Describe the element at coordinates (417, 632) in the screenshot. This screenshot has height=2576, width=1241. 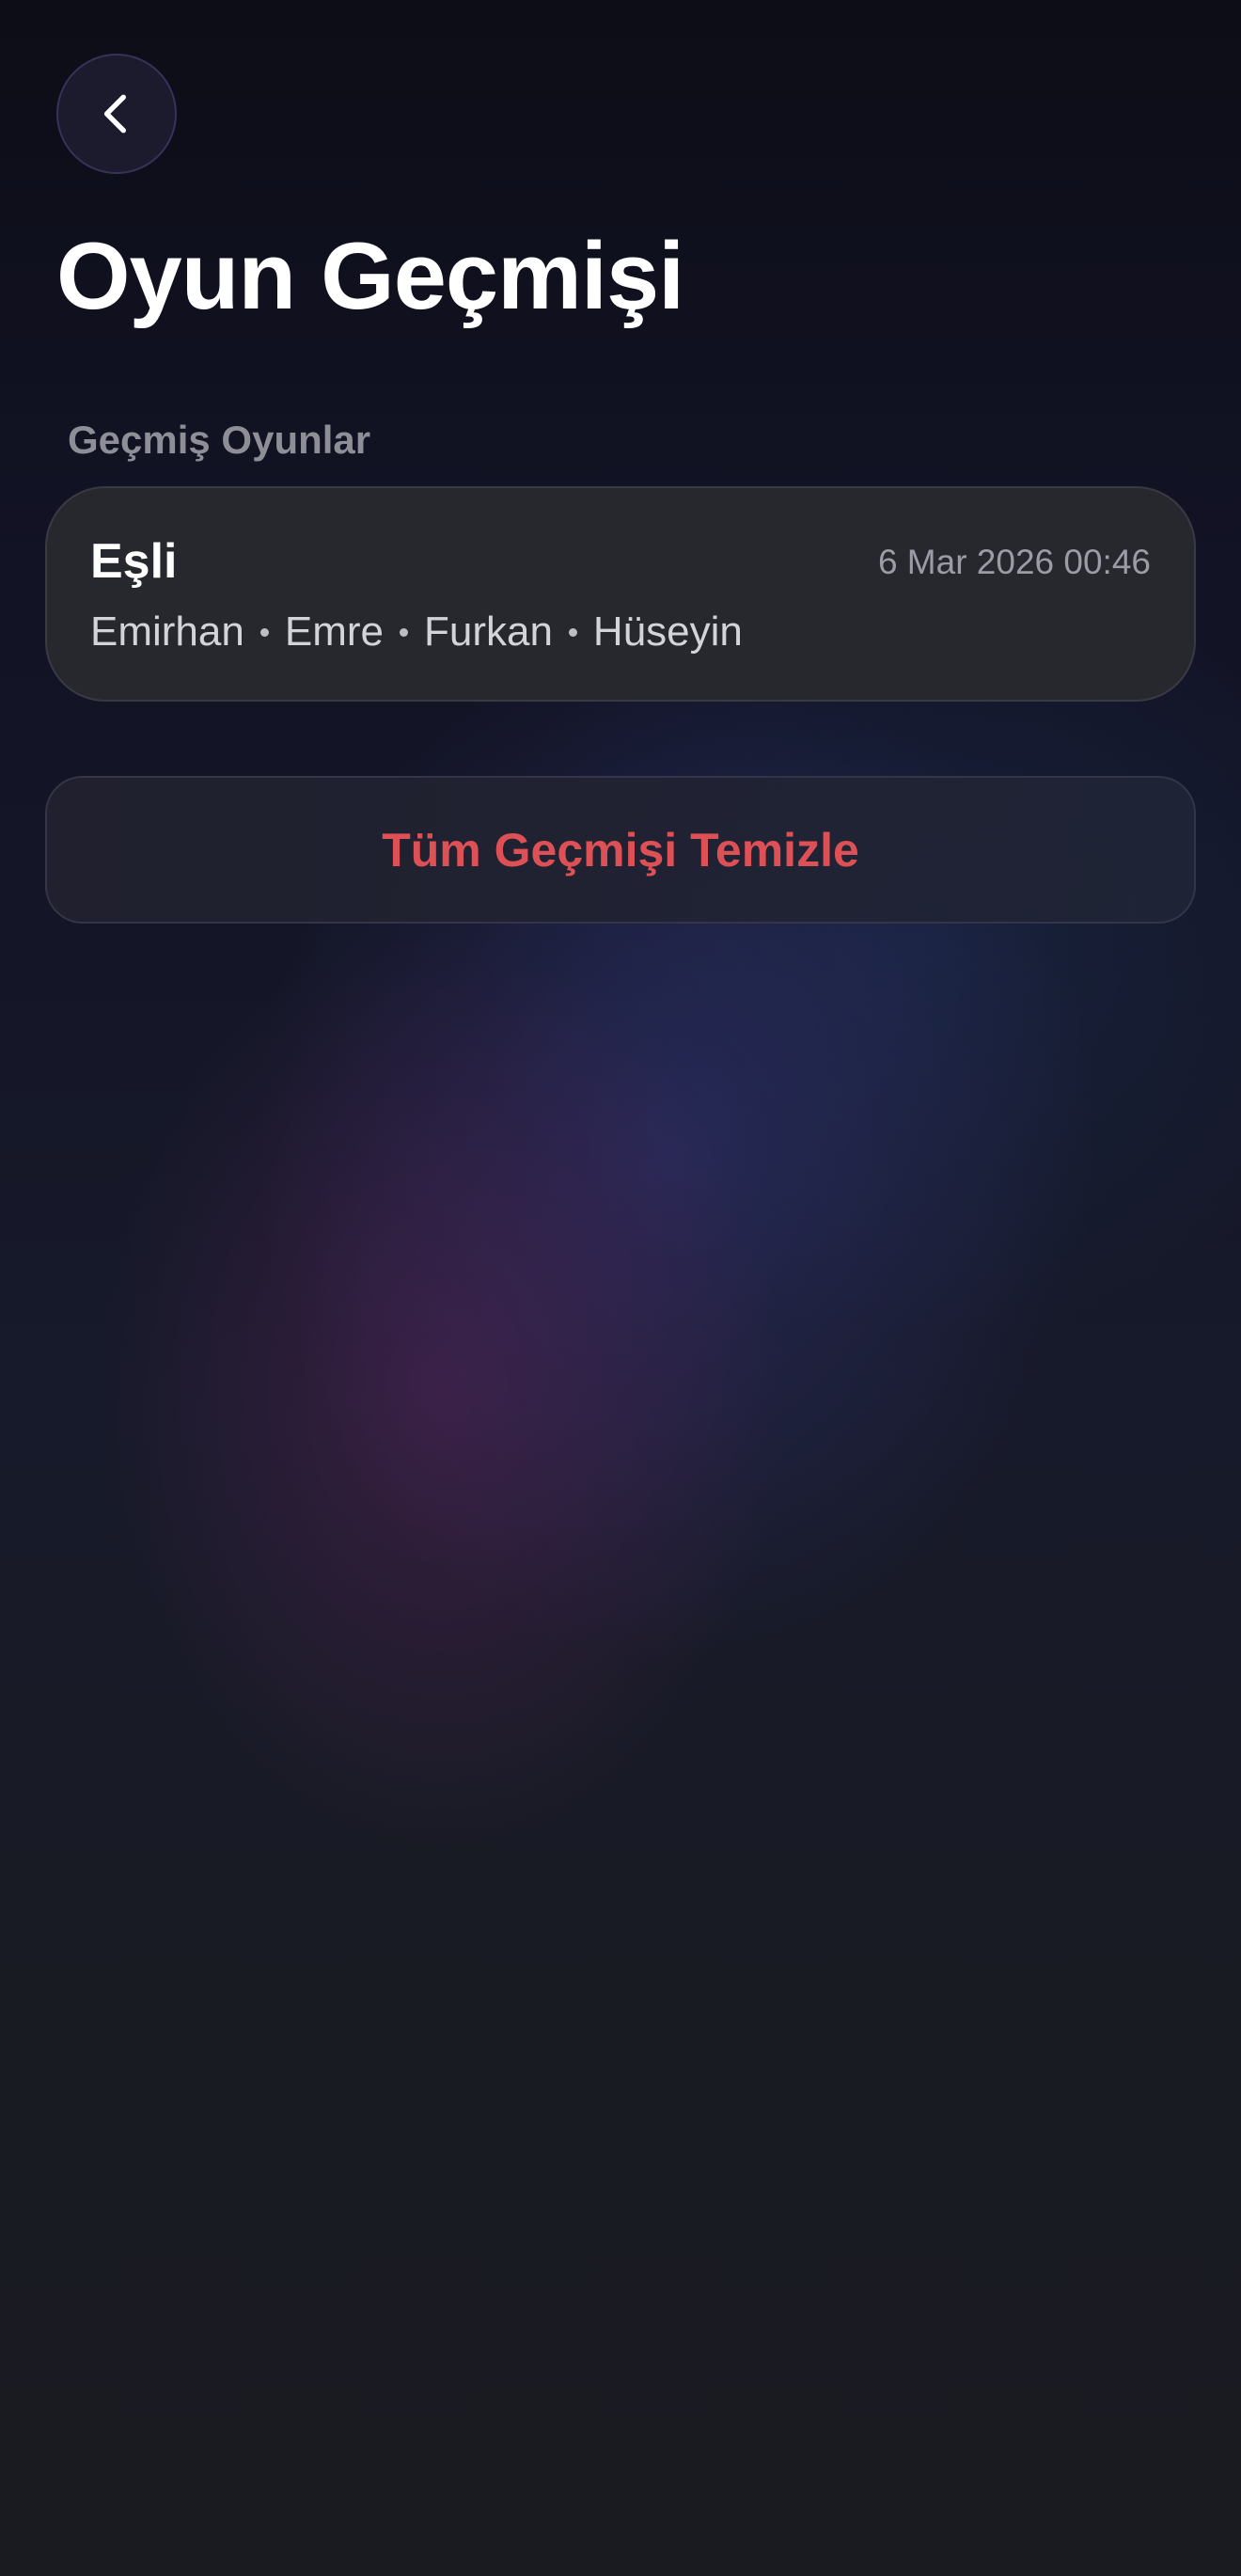
I see `player-list: Emirhan Emre Furkan Hüseyin` at that location.